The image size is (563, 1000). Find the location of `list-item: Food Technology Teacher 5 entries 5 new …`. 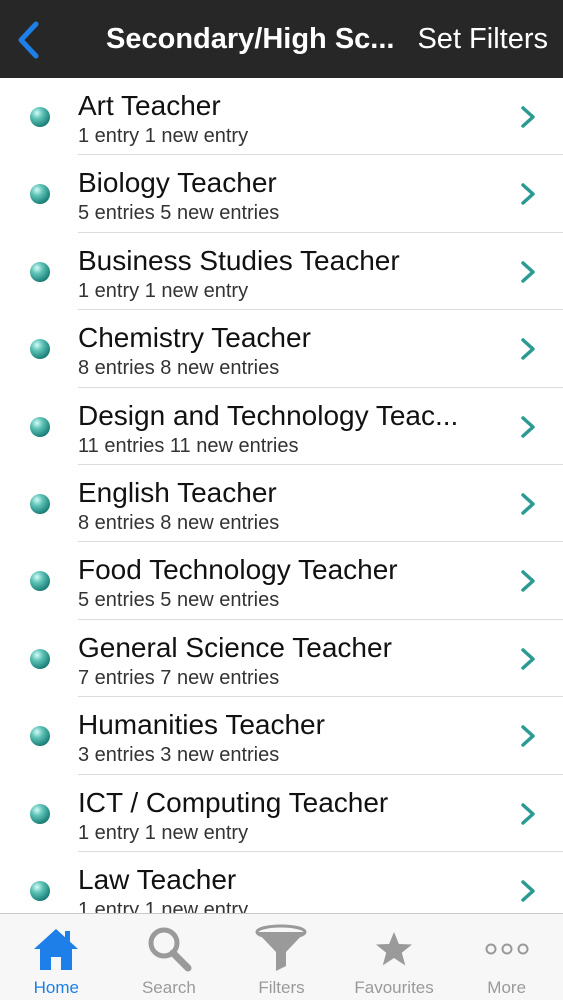

list-item: Food Technology Teacher 5 entries 5 new … is located at coordinates (281, 581).